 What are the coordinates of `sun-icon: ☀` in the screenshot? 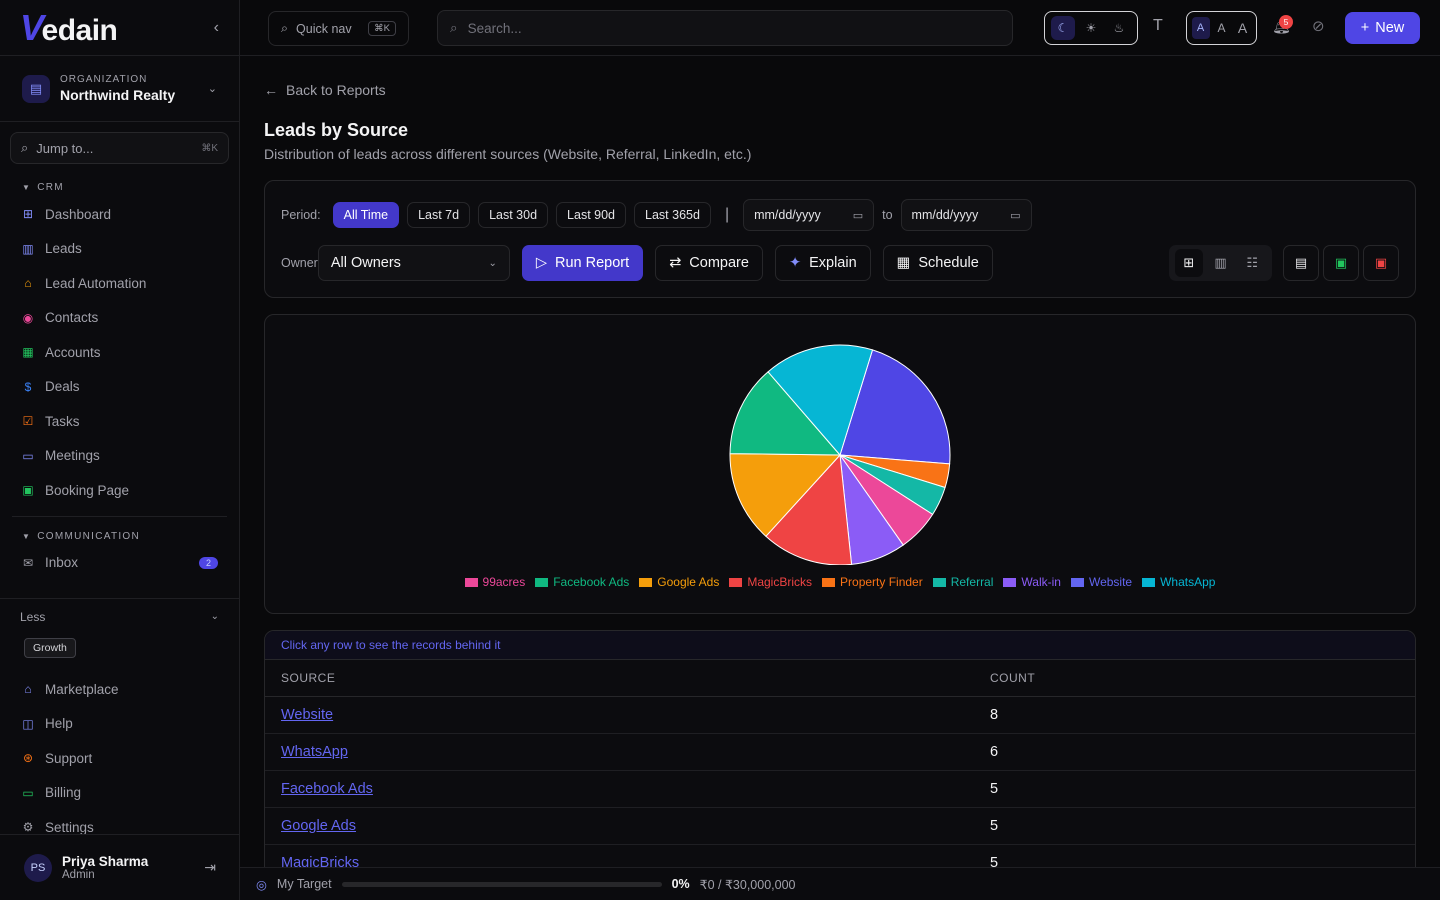 It's located at (1091, 28).